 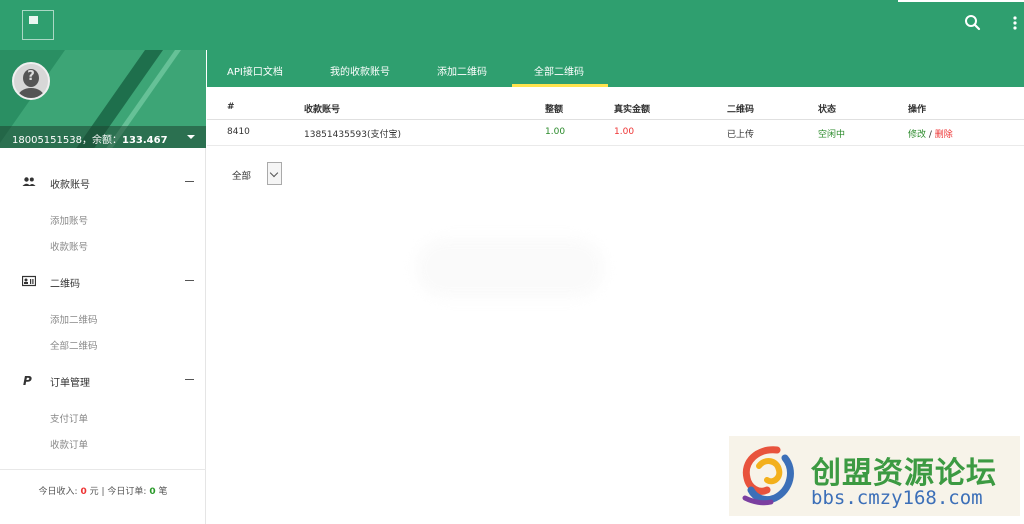 I want to click on sidebar-item-receive-orders: 收款订单, so click(x=103, y=442).